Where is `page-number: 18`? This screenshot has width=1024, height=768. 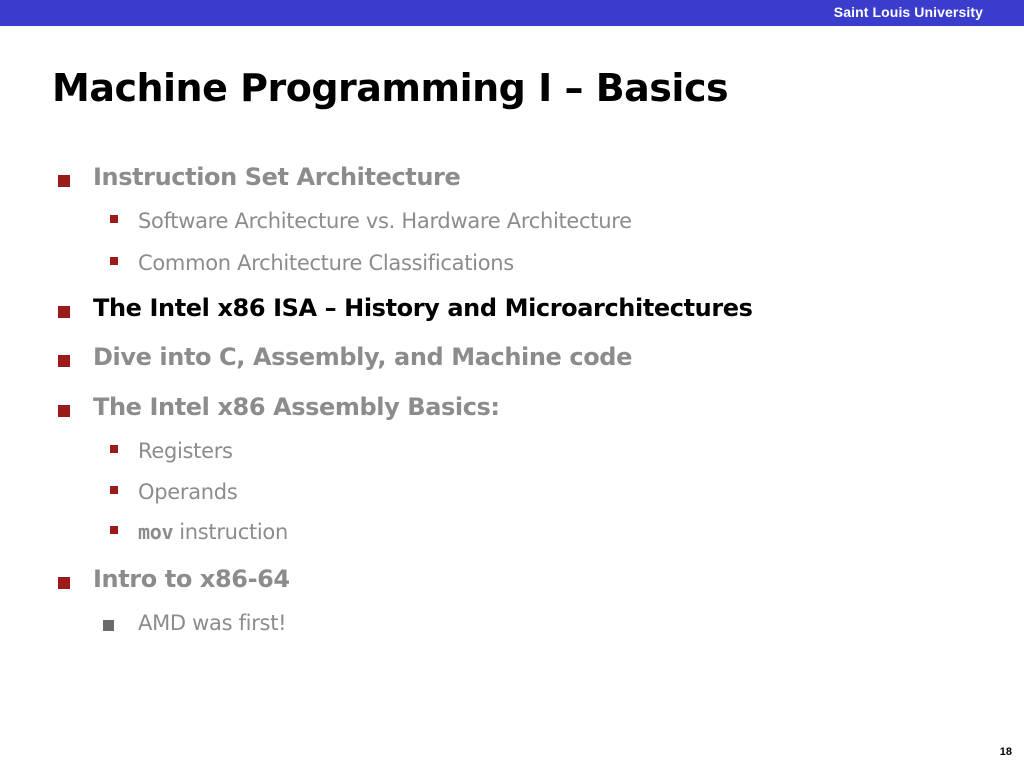 page-number: 18 is located at coordinates (1005, 752).